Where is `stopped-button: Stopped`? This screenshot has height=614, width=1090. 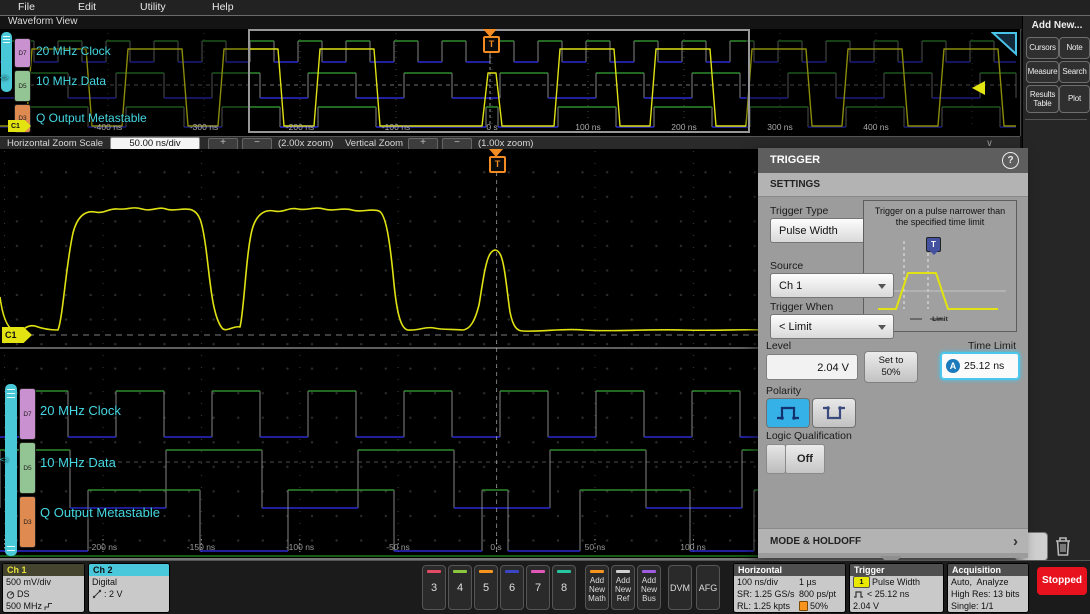 stopped-button: Stopped is located at coordinates (1062, 581).